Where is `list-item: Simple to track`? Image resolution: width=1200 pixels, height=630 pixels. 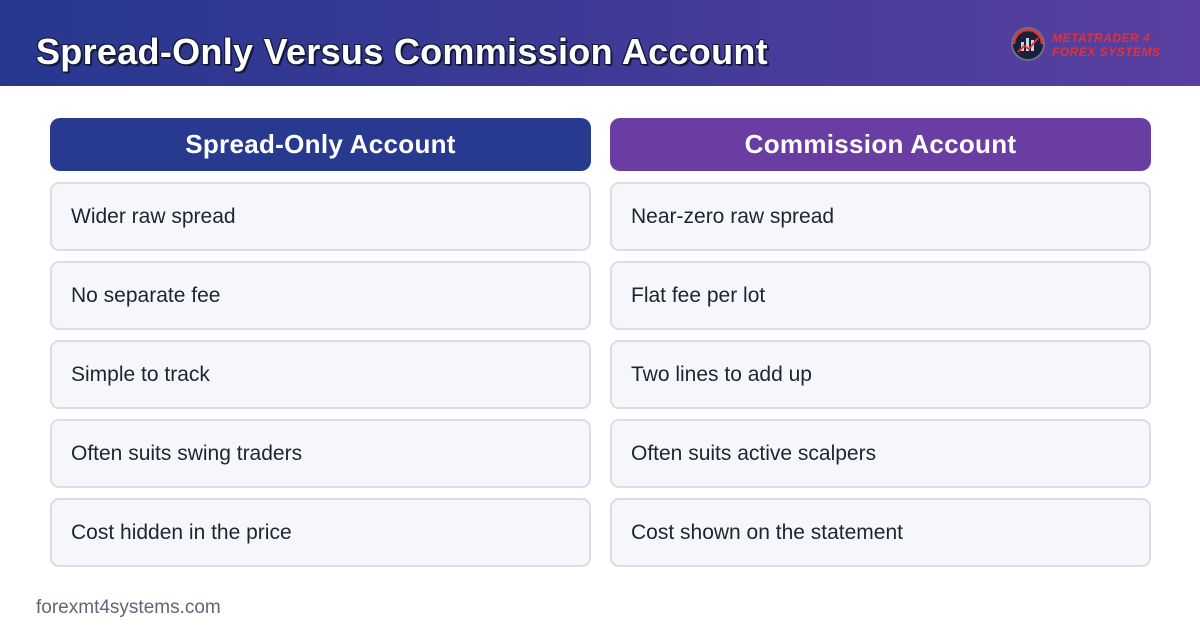
list-item: Simple to track is located at coordinates (320, 374).